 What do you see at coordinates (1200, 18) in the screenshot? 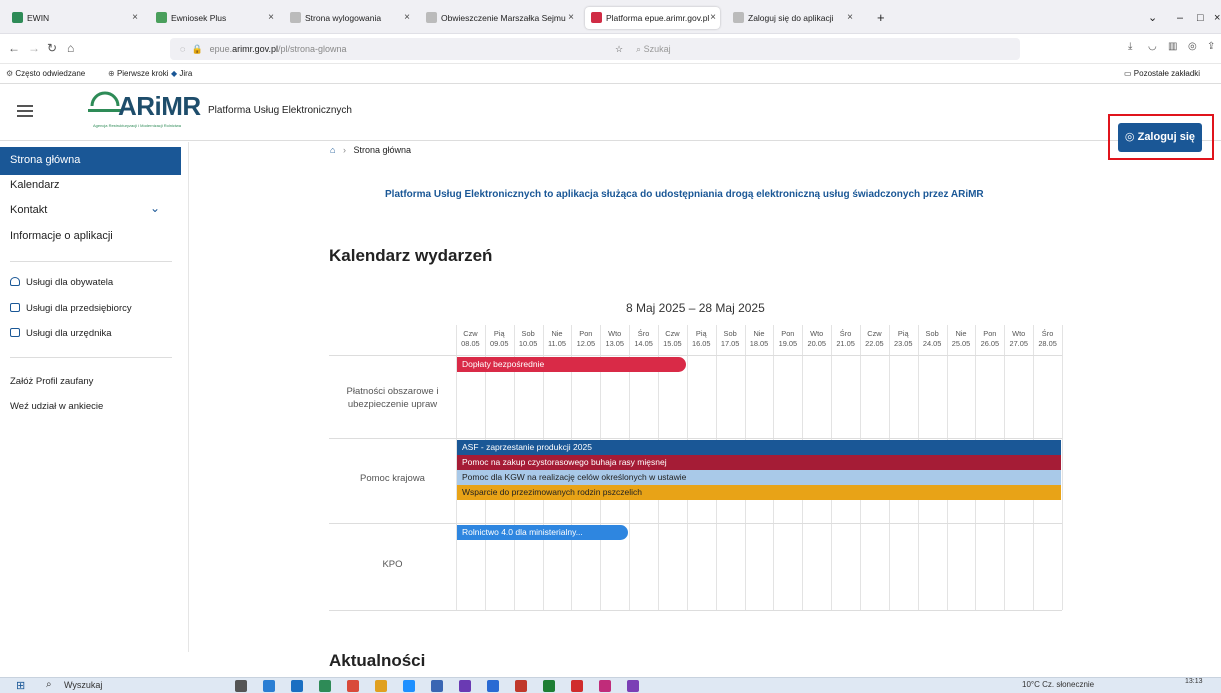
I see `maximize-icon: □` at bounding box center [1200, 18].